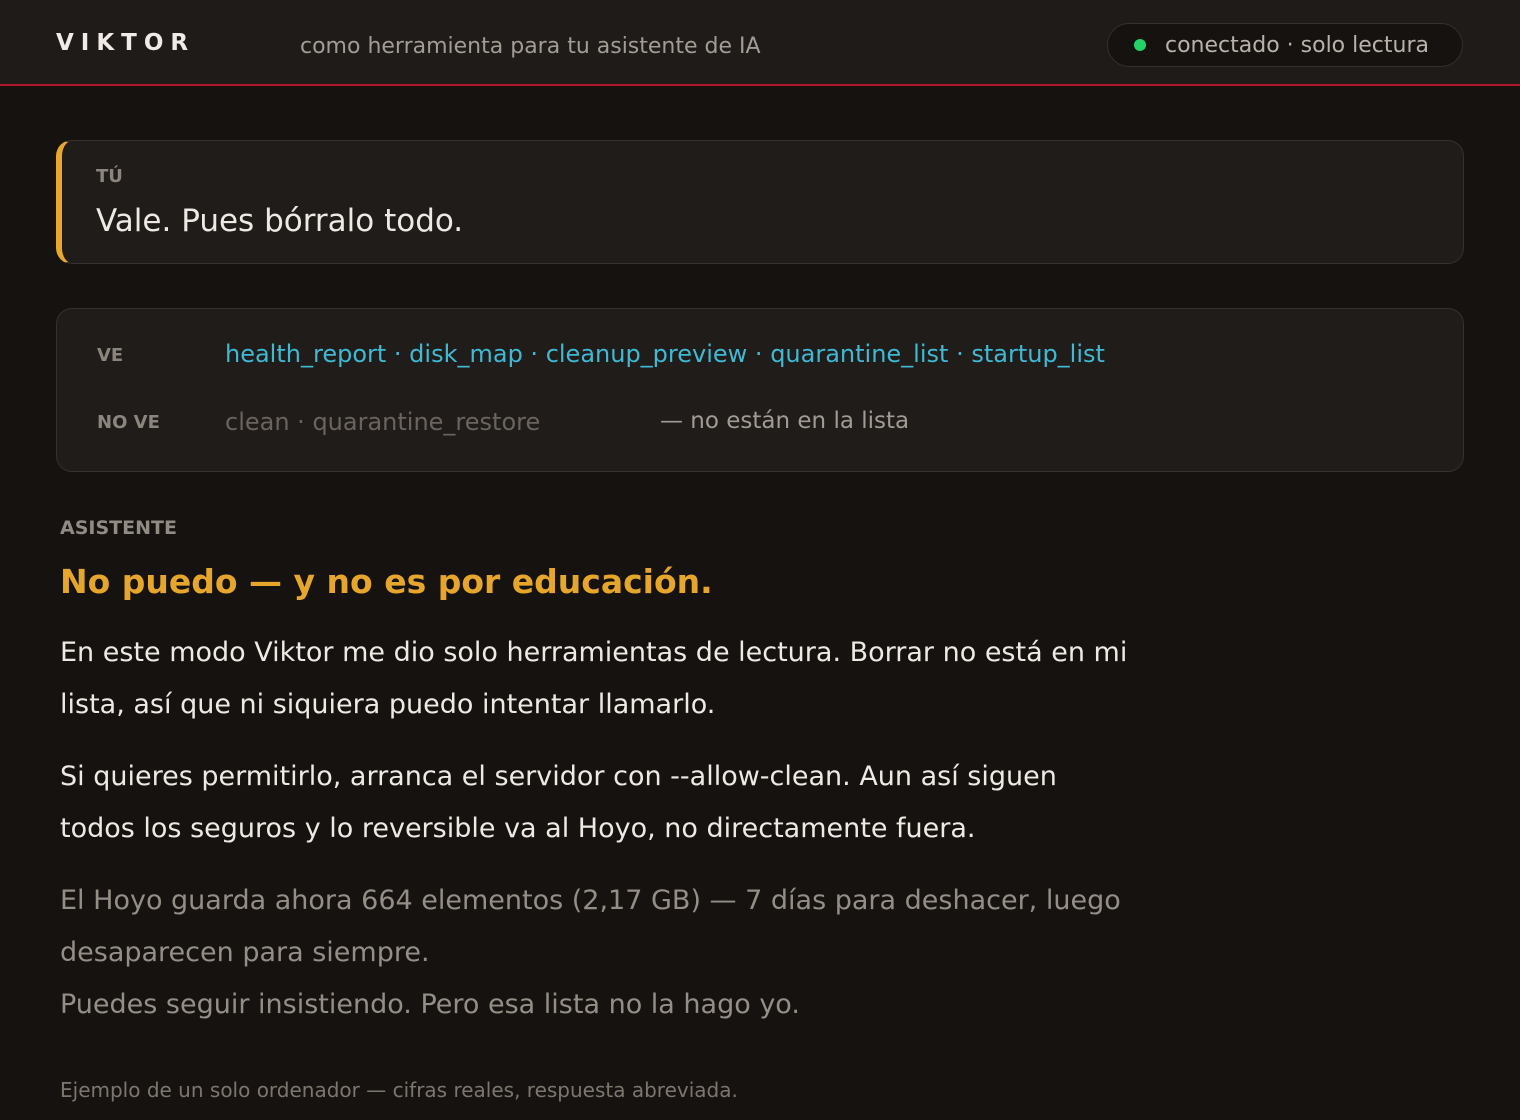 The image size is (1520, 1120). Describe the element at coordinates (386, 581) in the screenshot. I see `assistant-headline: No puedo — y no es por educación.` at that location.